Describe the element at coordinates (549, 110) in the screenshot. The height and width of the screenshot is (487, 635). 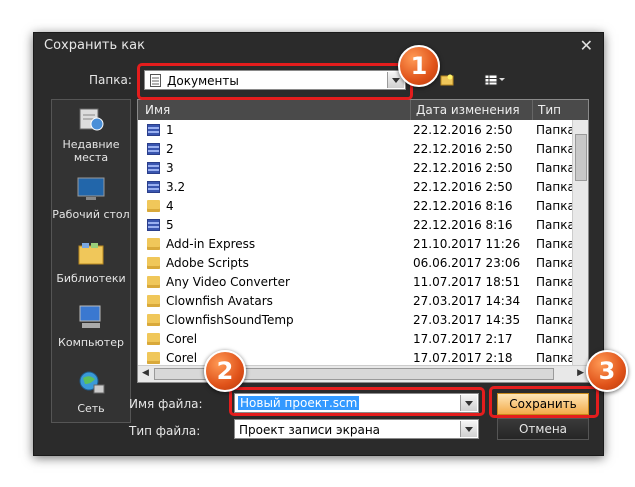
I see `column-type: Тип` at that location.